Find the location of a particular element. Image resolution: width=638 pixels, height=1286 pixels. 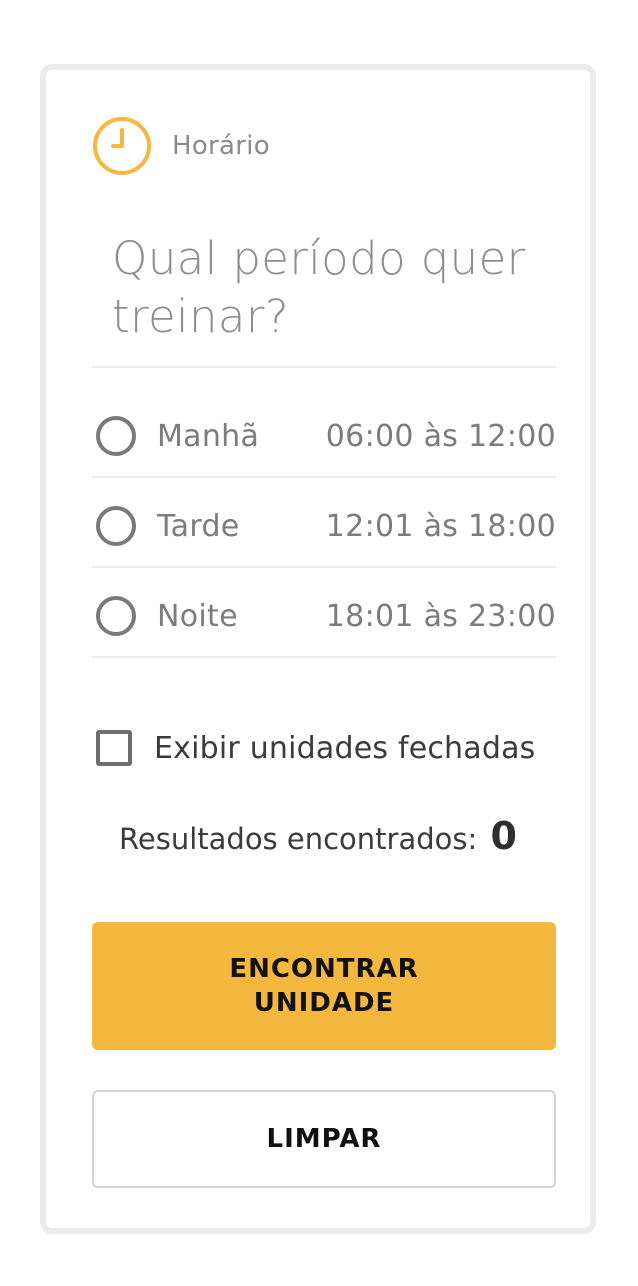

results-summary: Resultados encontrados: 0 is located at coordinates (318, 836).